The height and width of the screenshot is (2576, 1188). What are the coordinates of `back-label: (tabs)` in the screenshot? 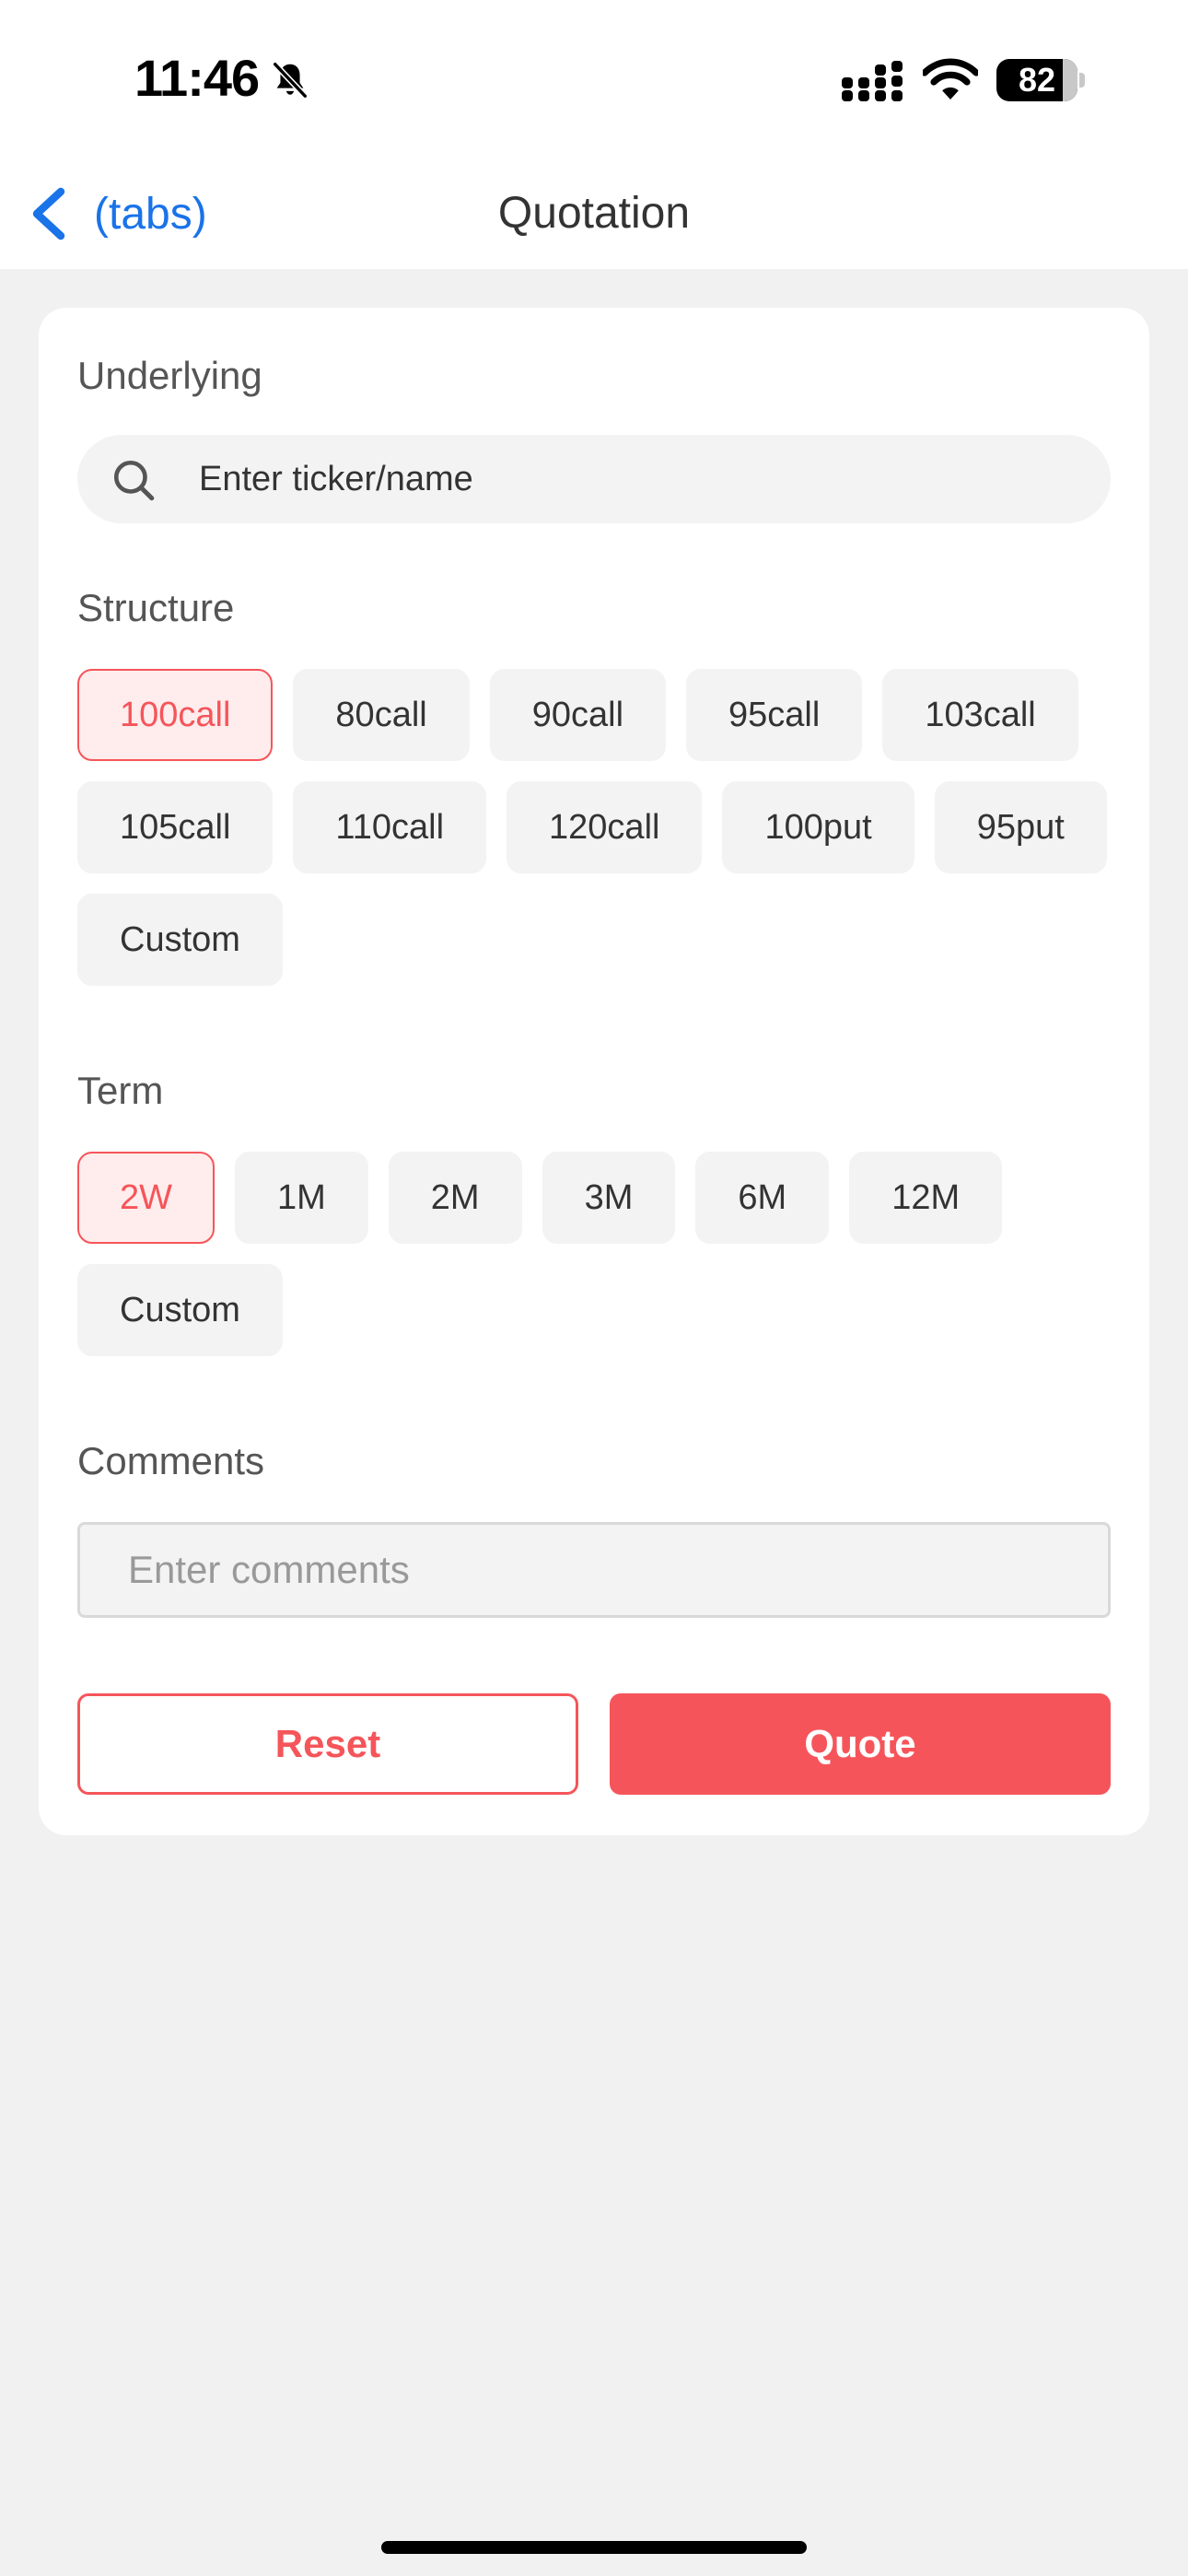 It's located at (150, 214).